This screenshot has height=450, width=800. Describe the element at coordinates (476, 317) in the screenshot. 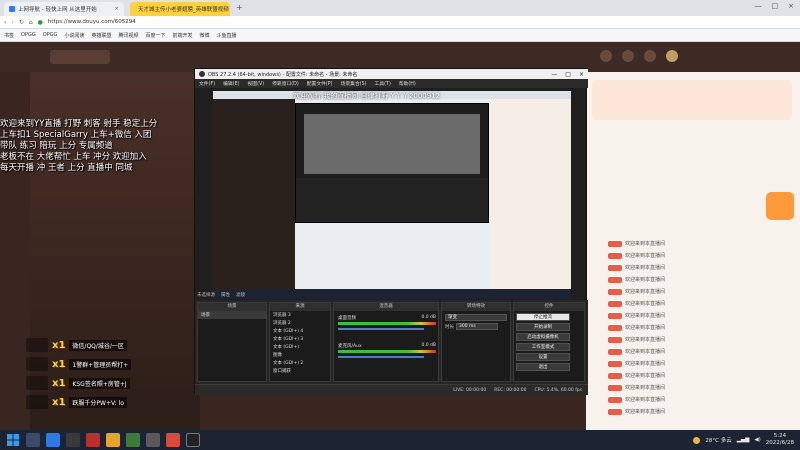

I see `transition-select: 渐变` at that location.